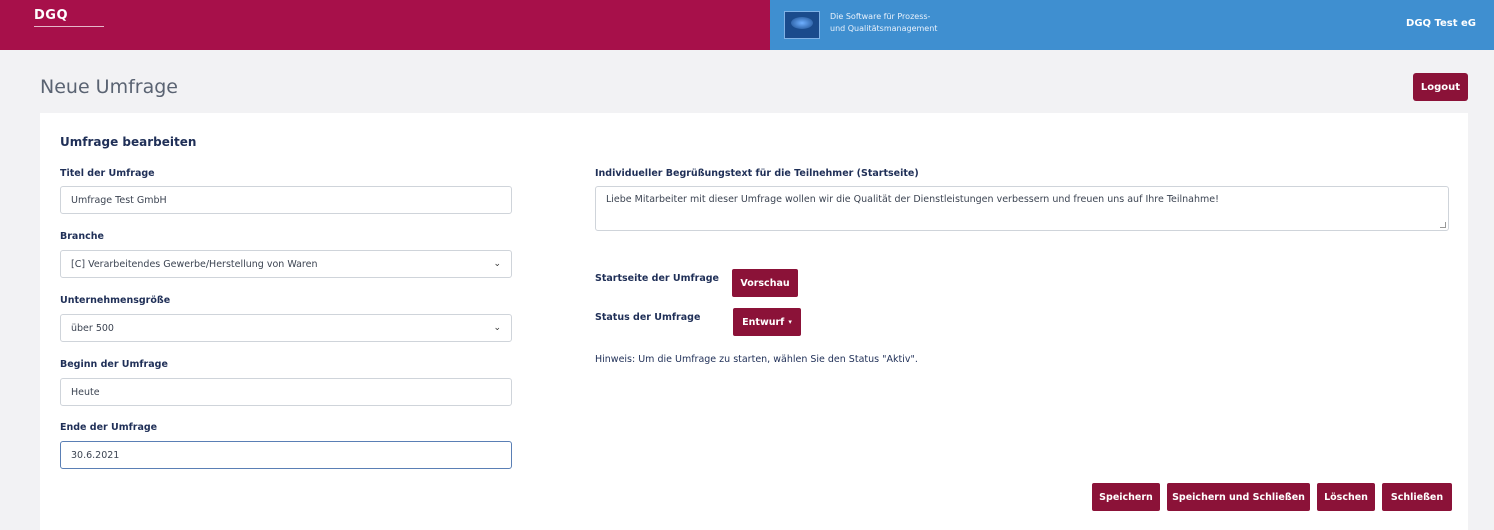  I want to click on size-select-value: über 500, so click(92, 328).